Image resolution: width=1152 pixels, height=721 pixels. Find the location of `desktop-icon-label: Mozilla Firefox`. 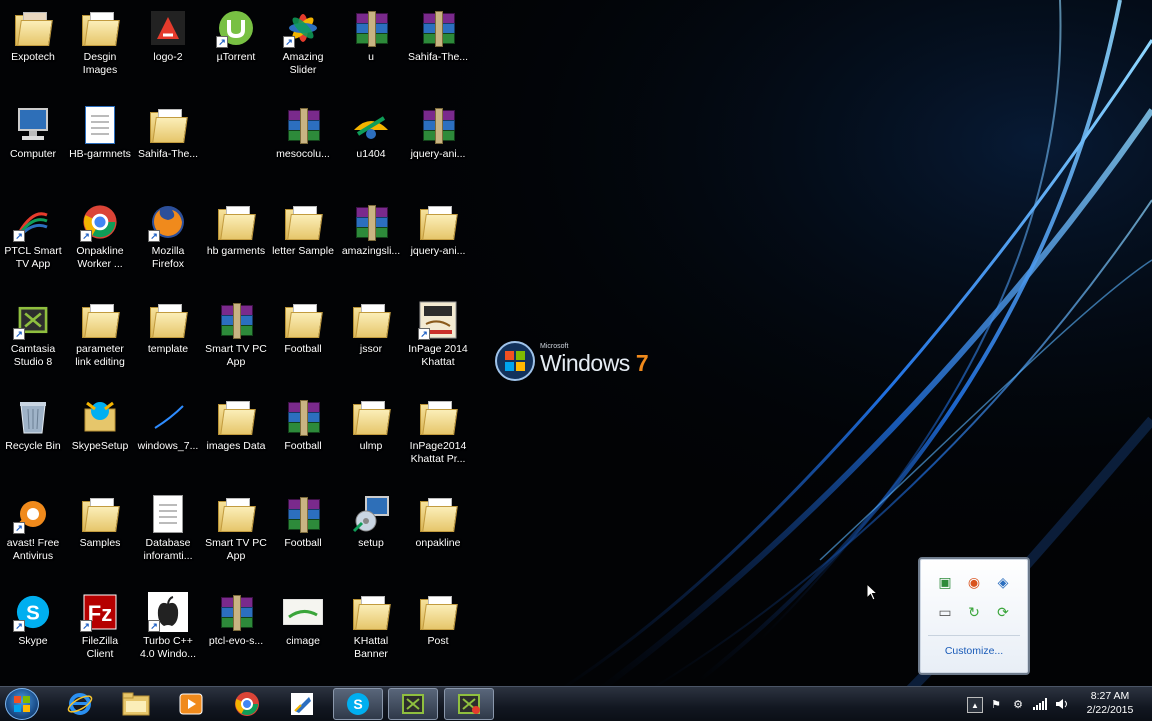

desktop-icon-label: Mozilla Firefox is located at coordinates (168, 257).